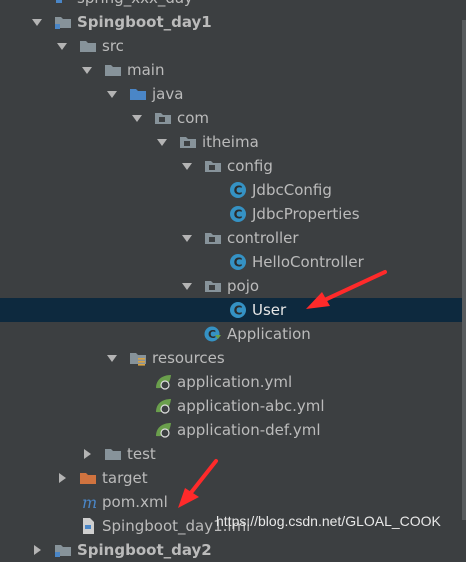  I want to click on tree-row-label: controller, so click(263, 238).